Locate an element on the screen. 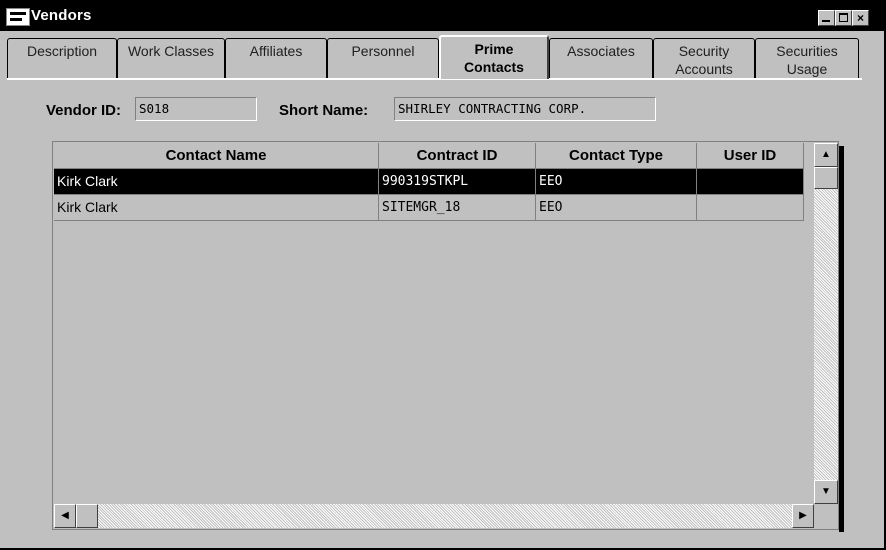  close-button: × is located at coordinates (860, 18).